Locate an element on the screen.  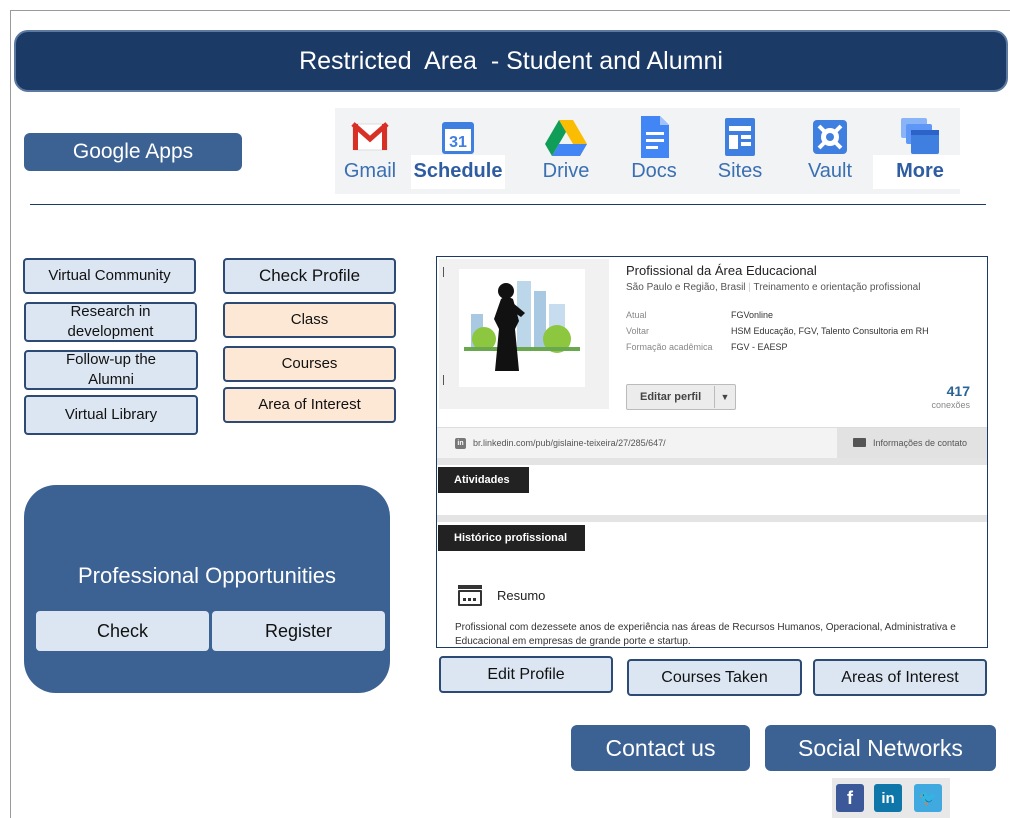
frame-top-border is located at coordinates (510, 10).